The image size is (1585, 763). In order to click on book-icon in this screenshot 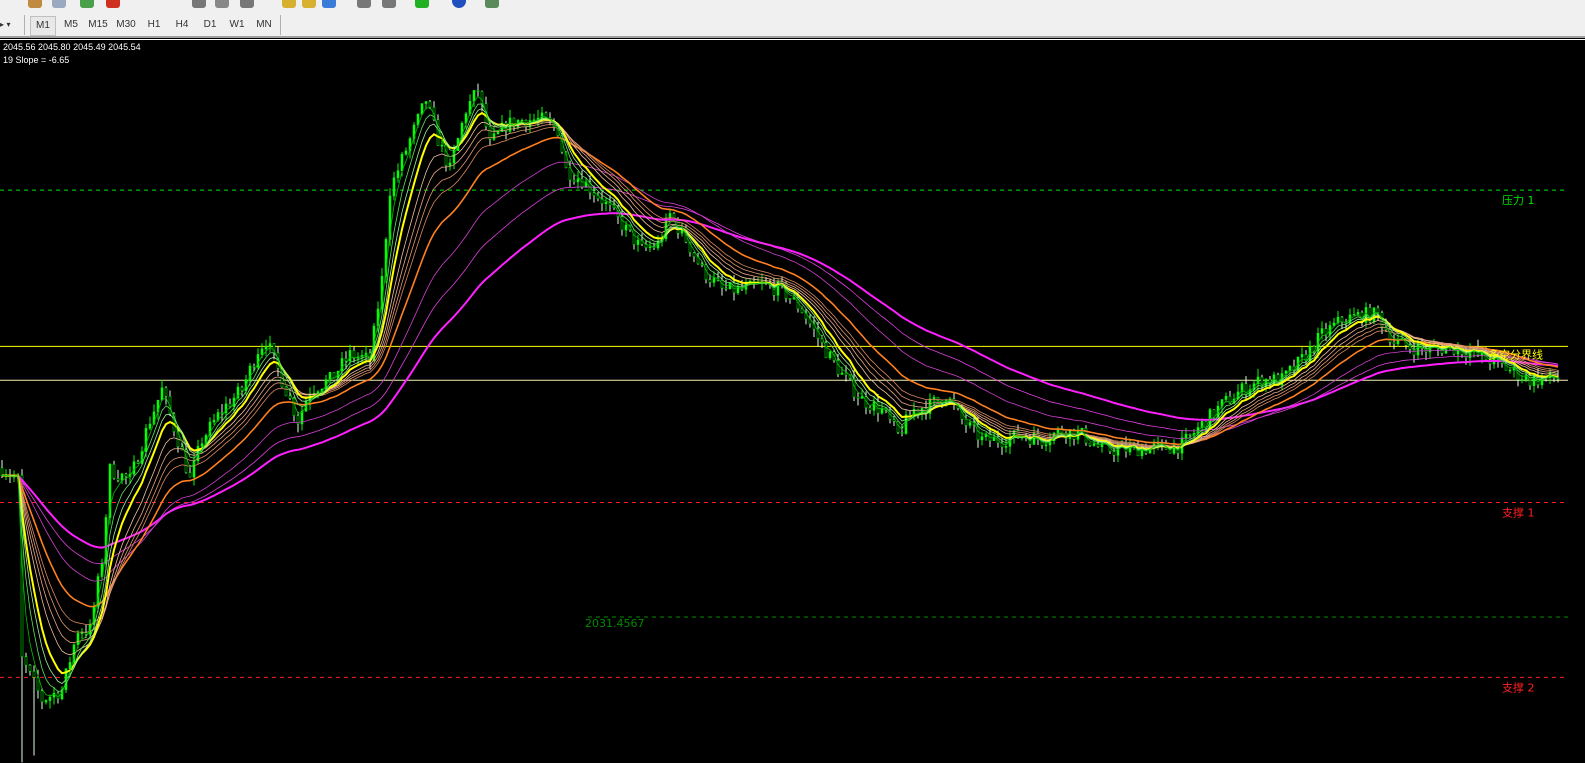, I will do `click(35, 4)`.